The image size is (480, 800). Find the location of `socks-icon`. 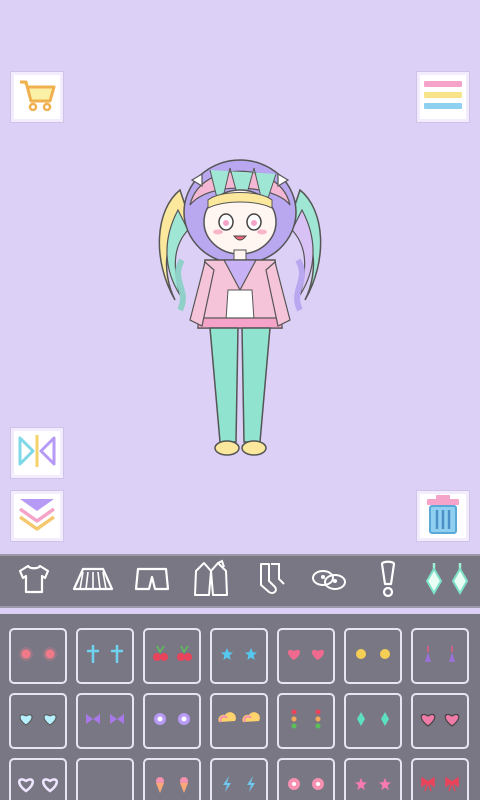

socks-icon is located at coordinates (270, 581).